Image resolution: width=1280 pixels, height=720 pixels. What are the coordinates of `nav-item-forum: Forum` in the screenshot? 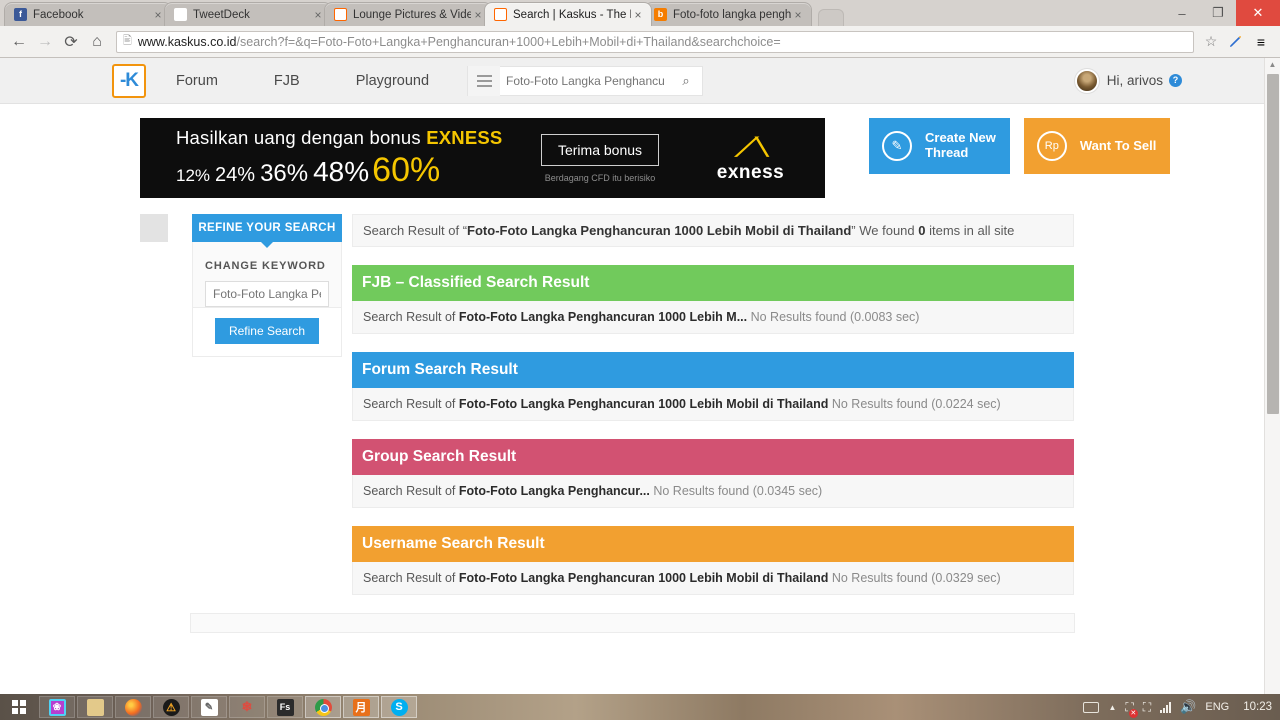 It's located at (197, 81).